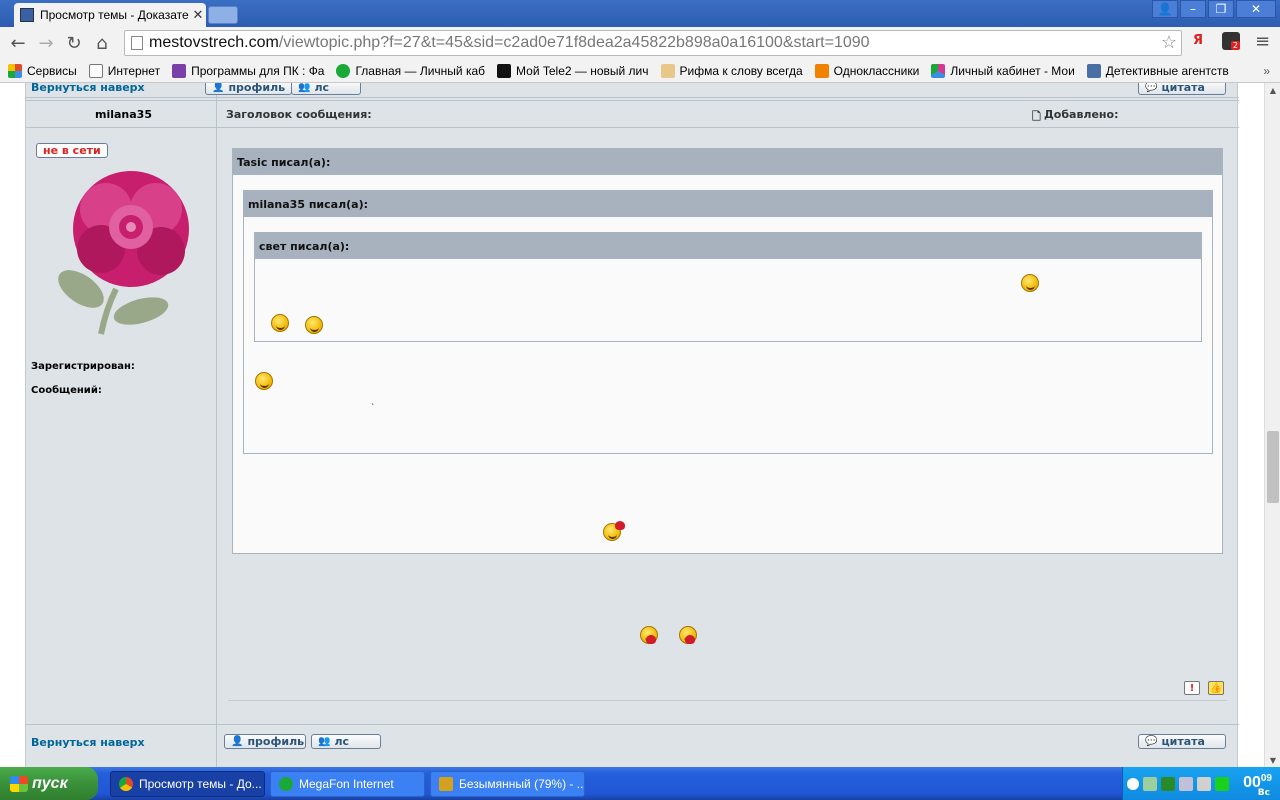 The width and height of the screenshot is (1280, 800). What do you see at coordinates (1204, 783) in the screenshot?
I see `safely-remove-icon` at bounding box center [1204, 783].